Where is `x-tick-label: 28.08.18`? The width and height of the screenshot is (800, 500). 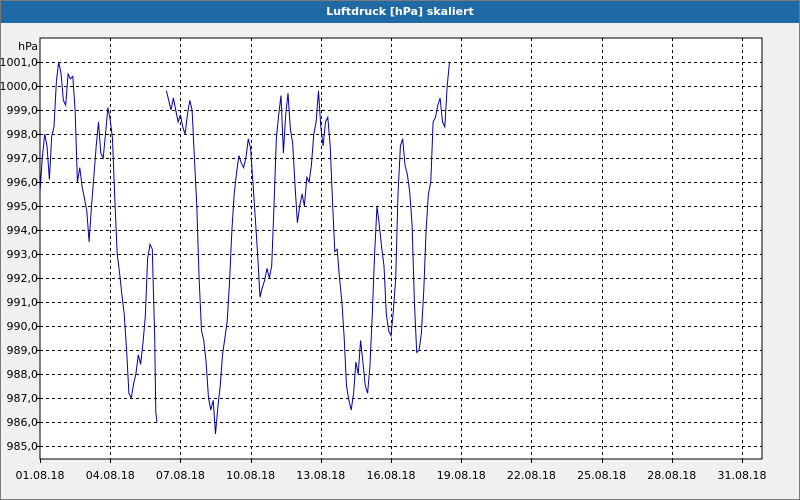
x-tick-label: 28.08.18 is located at coordinates (671, 475).